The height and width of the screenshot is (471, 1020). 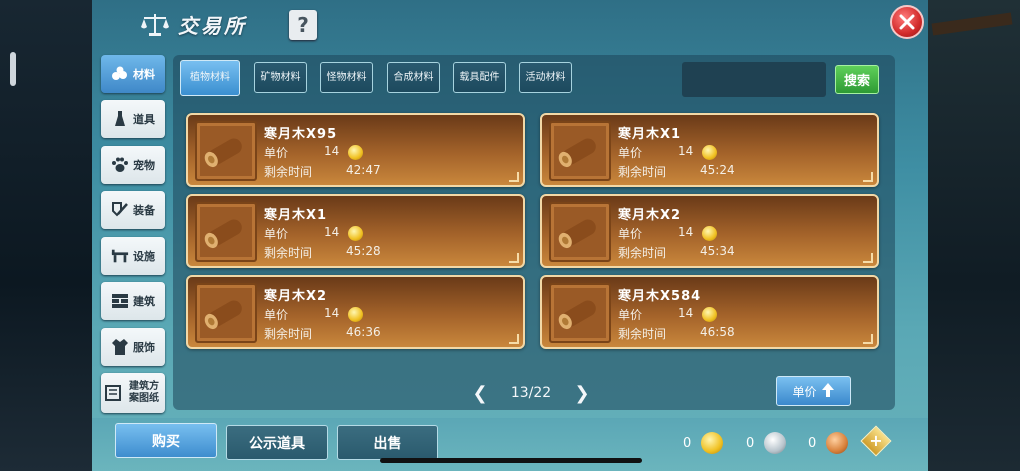 I want to click on item-time-left: 45:24, so click(x=717, y=170).